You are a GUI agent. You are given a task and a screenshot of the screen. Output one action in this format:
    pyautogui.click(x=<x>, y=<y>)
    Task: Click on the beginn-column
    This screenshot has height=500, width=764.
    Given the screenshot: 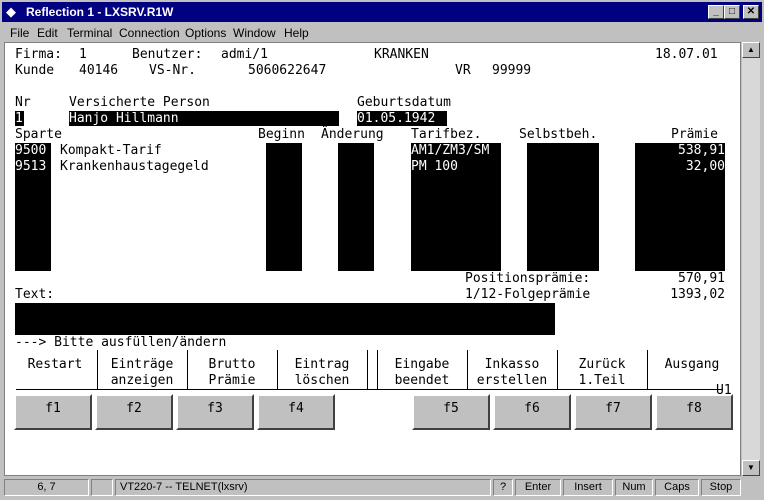 What is the action you would take?
    pyautogui.click(x=284, y=207)
    